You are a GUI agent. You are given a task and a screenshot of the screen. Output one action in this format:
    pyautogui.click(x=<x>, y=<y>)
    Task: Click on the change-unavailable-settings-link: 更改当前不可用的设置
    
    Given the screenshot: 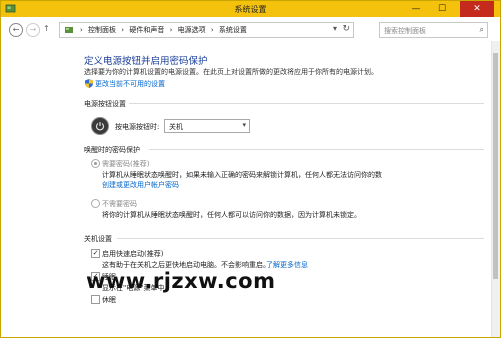 What is the action you would take?
    pyautogui.click(x=130, y=84)
    